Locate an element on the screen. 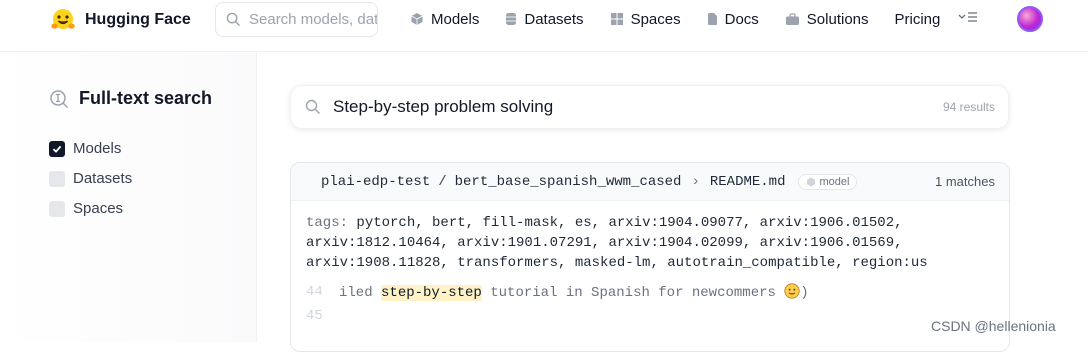 The image size is (1088, 352). nav-docs-label: Docs is located at coordinates (741, 19).